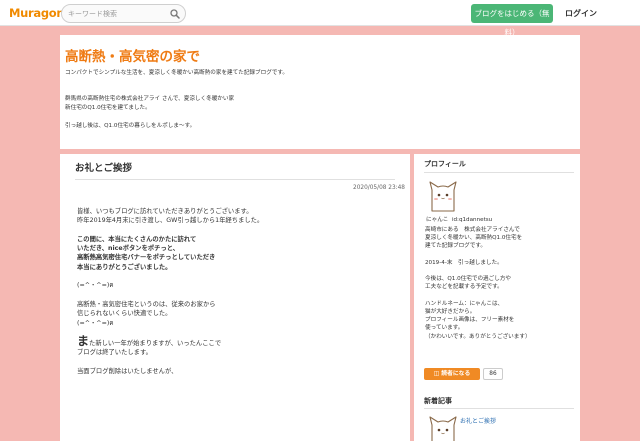 The height and width of the screenshot is (441, 640). What do you see at coordinates (468, 279) in the screenshot?
I see `bio-line: 今後は、Q1.0住宅での過ごし方や` at bounding box center [468, 279].